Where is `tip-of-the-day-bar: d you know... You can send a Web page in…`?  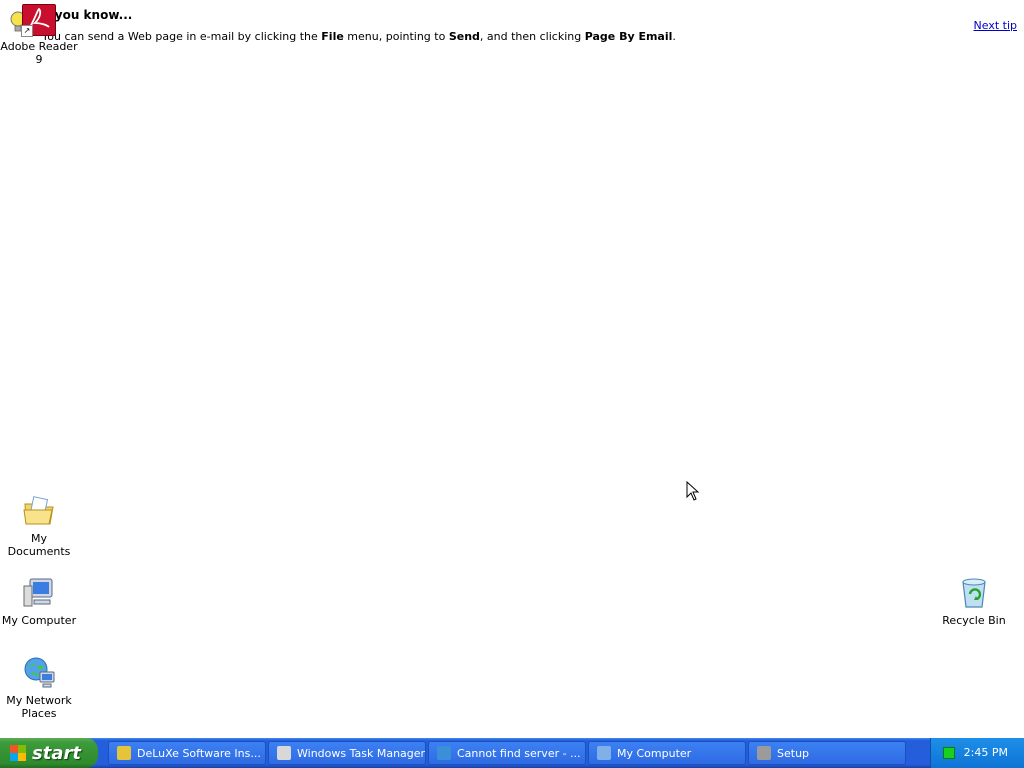 tip-of-the-day-bar: d you know... You can send a Web page in… is located at coordinates (512, 25).